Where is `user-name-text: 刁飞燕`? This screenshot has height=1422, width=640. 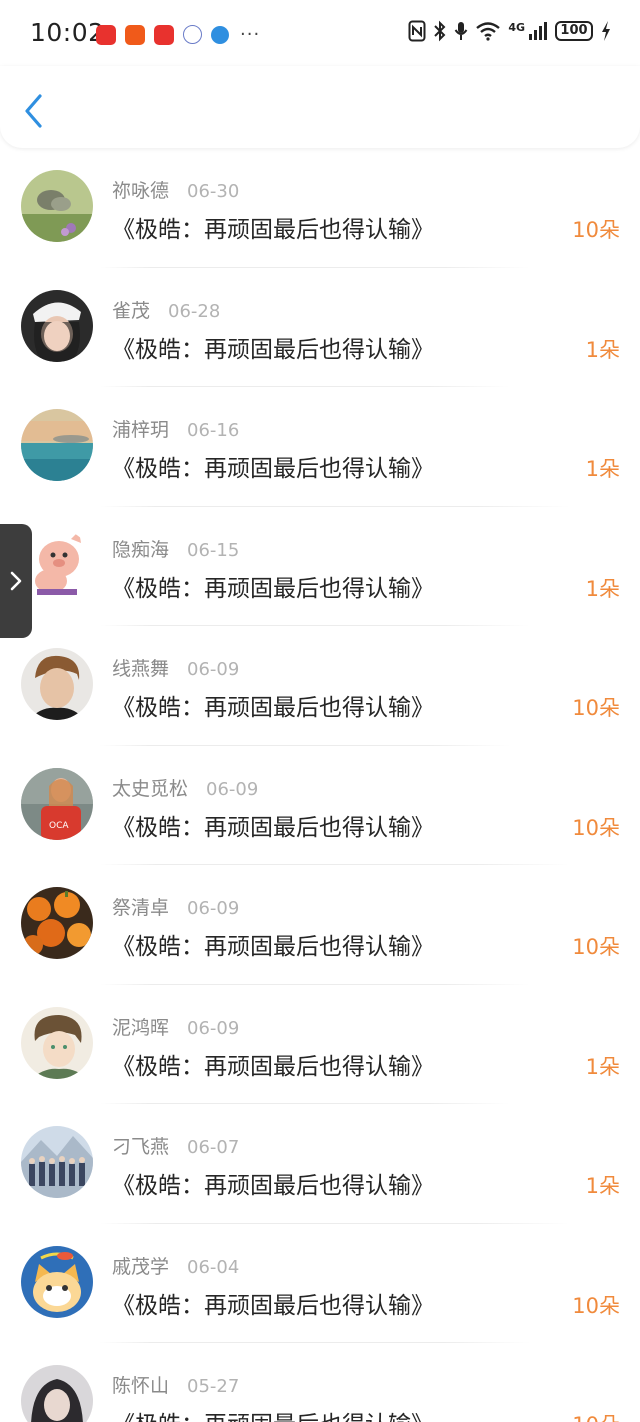 user-name-text: 刁飞燕 is located at coordinates (141, 1147).